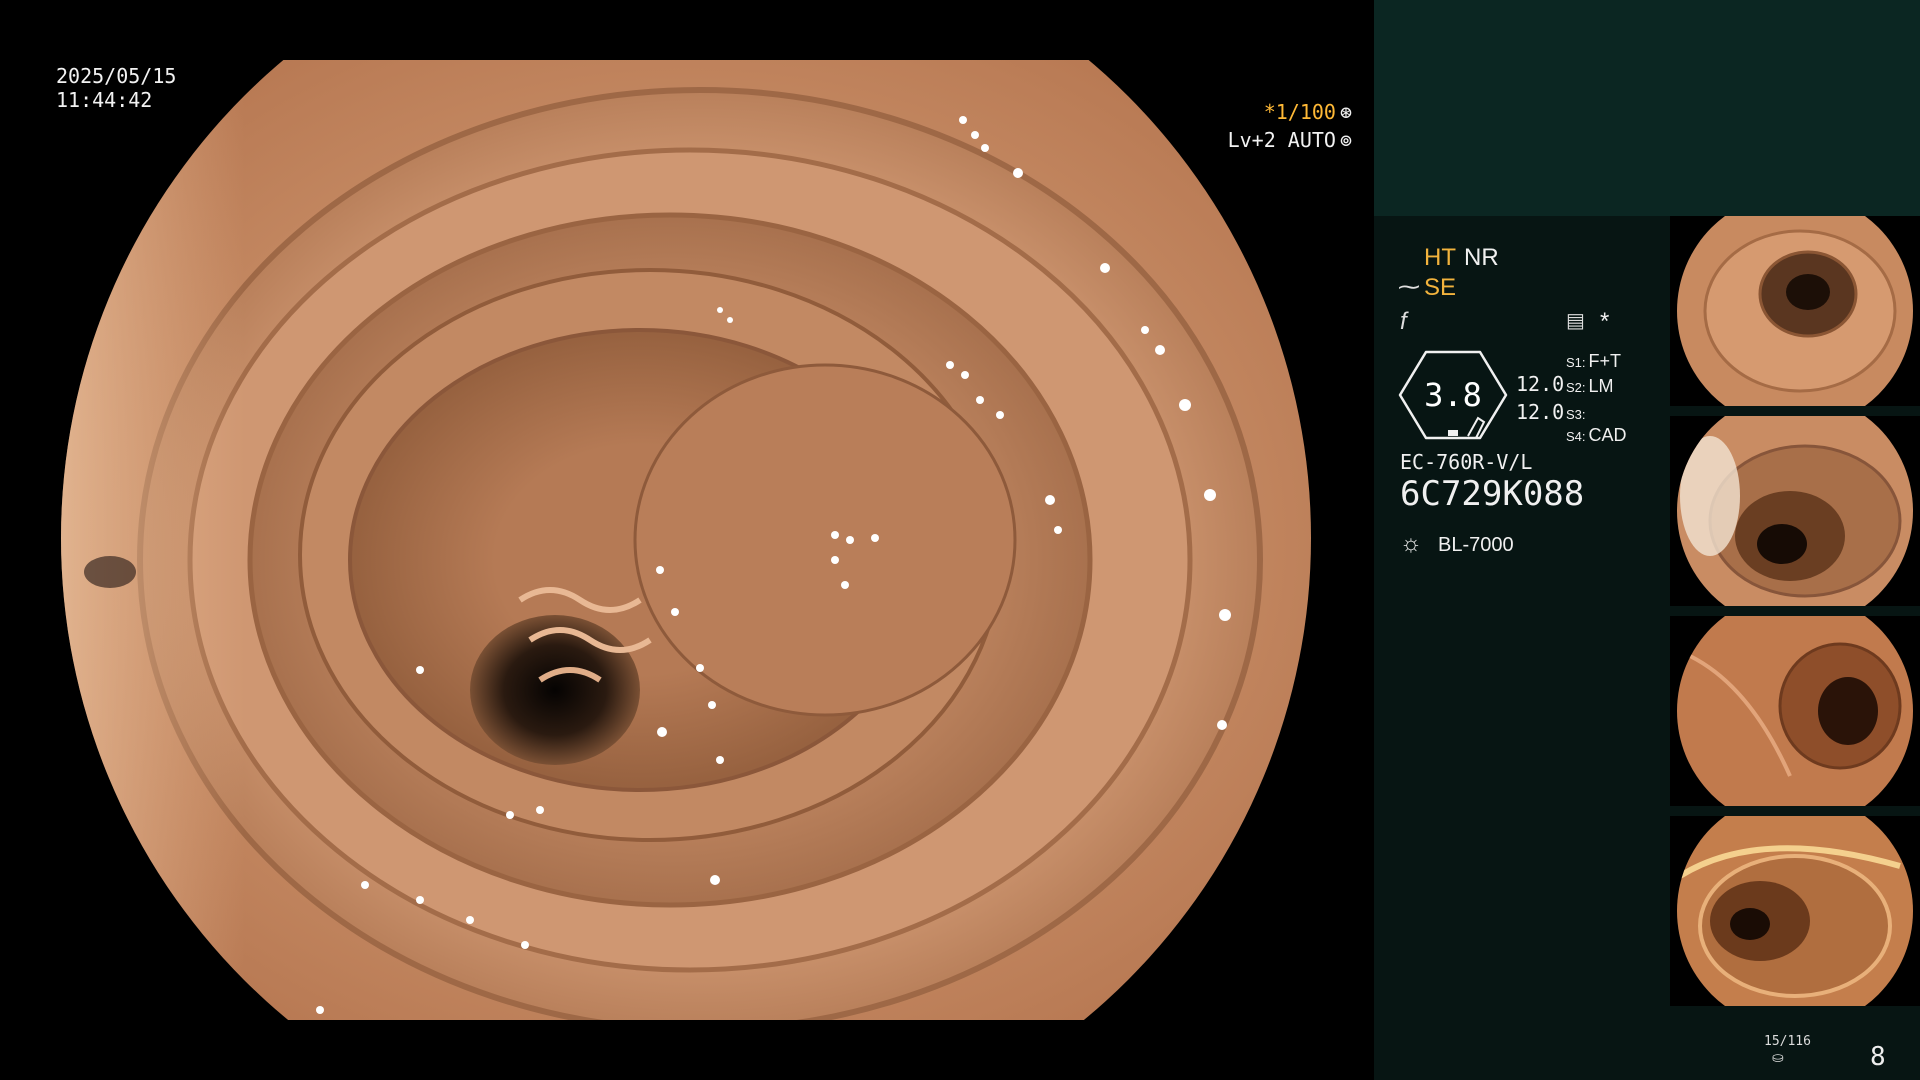  I want to click on captured-thumbnails, so click(1795, 616).